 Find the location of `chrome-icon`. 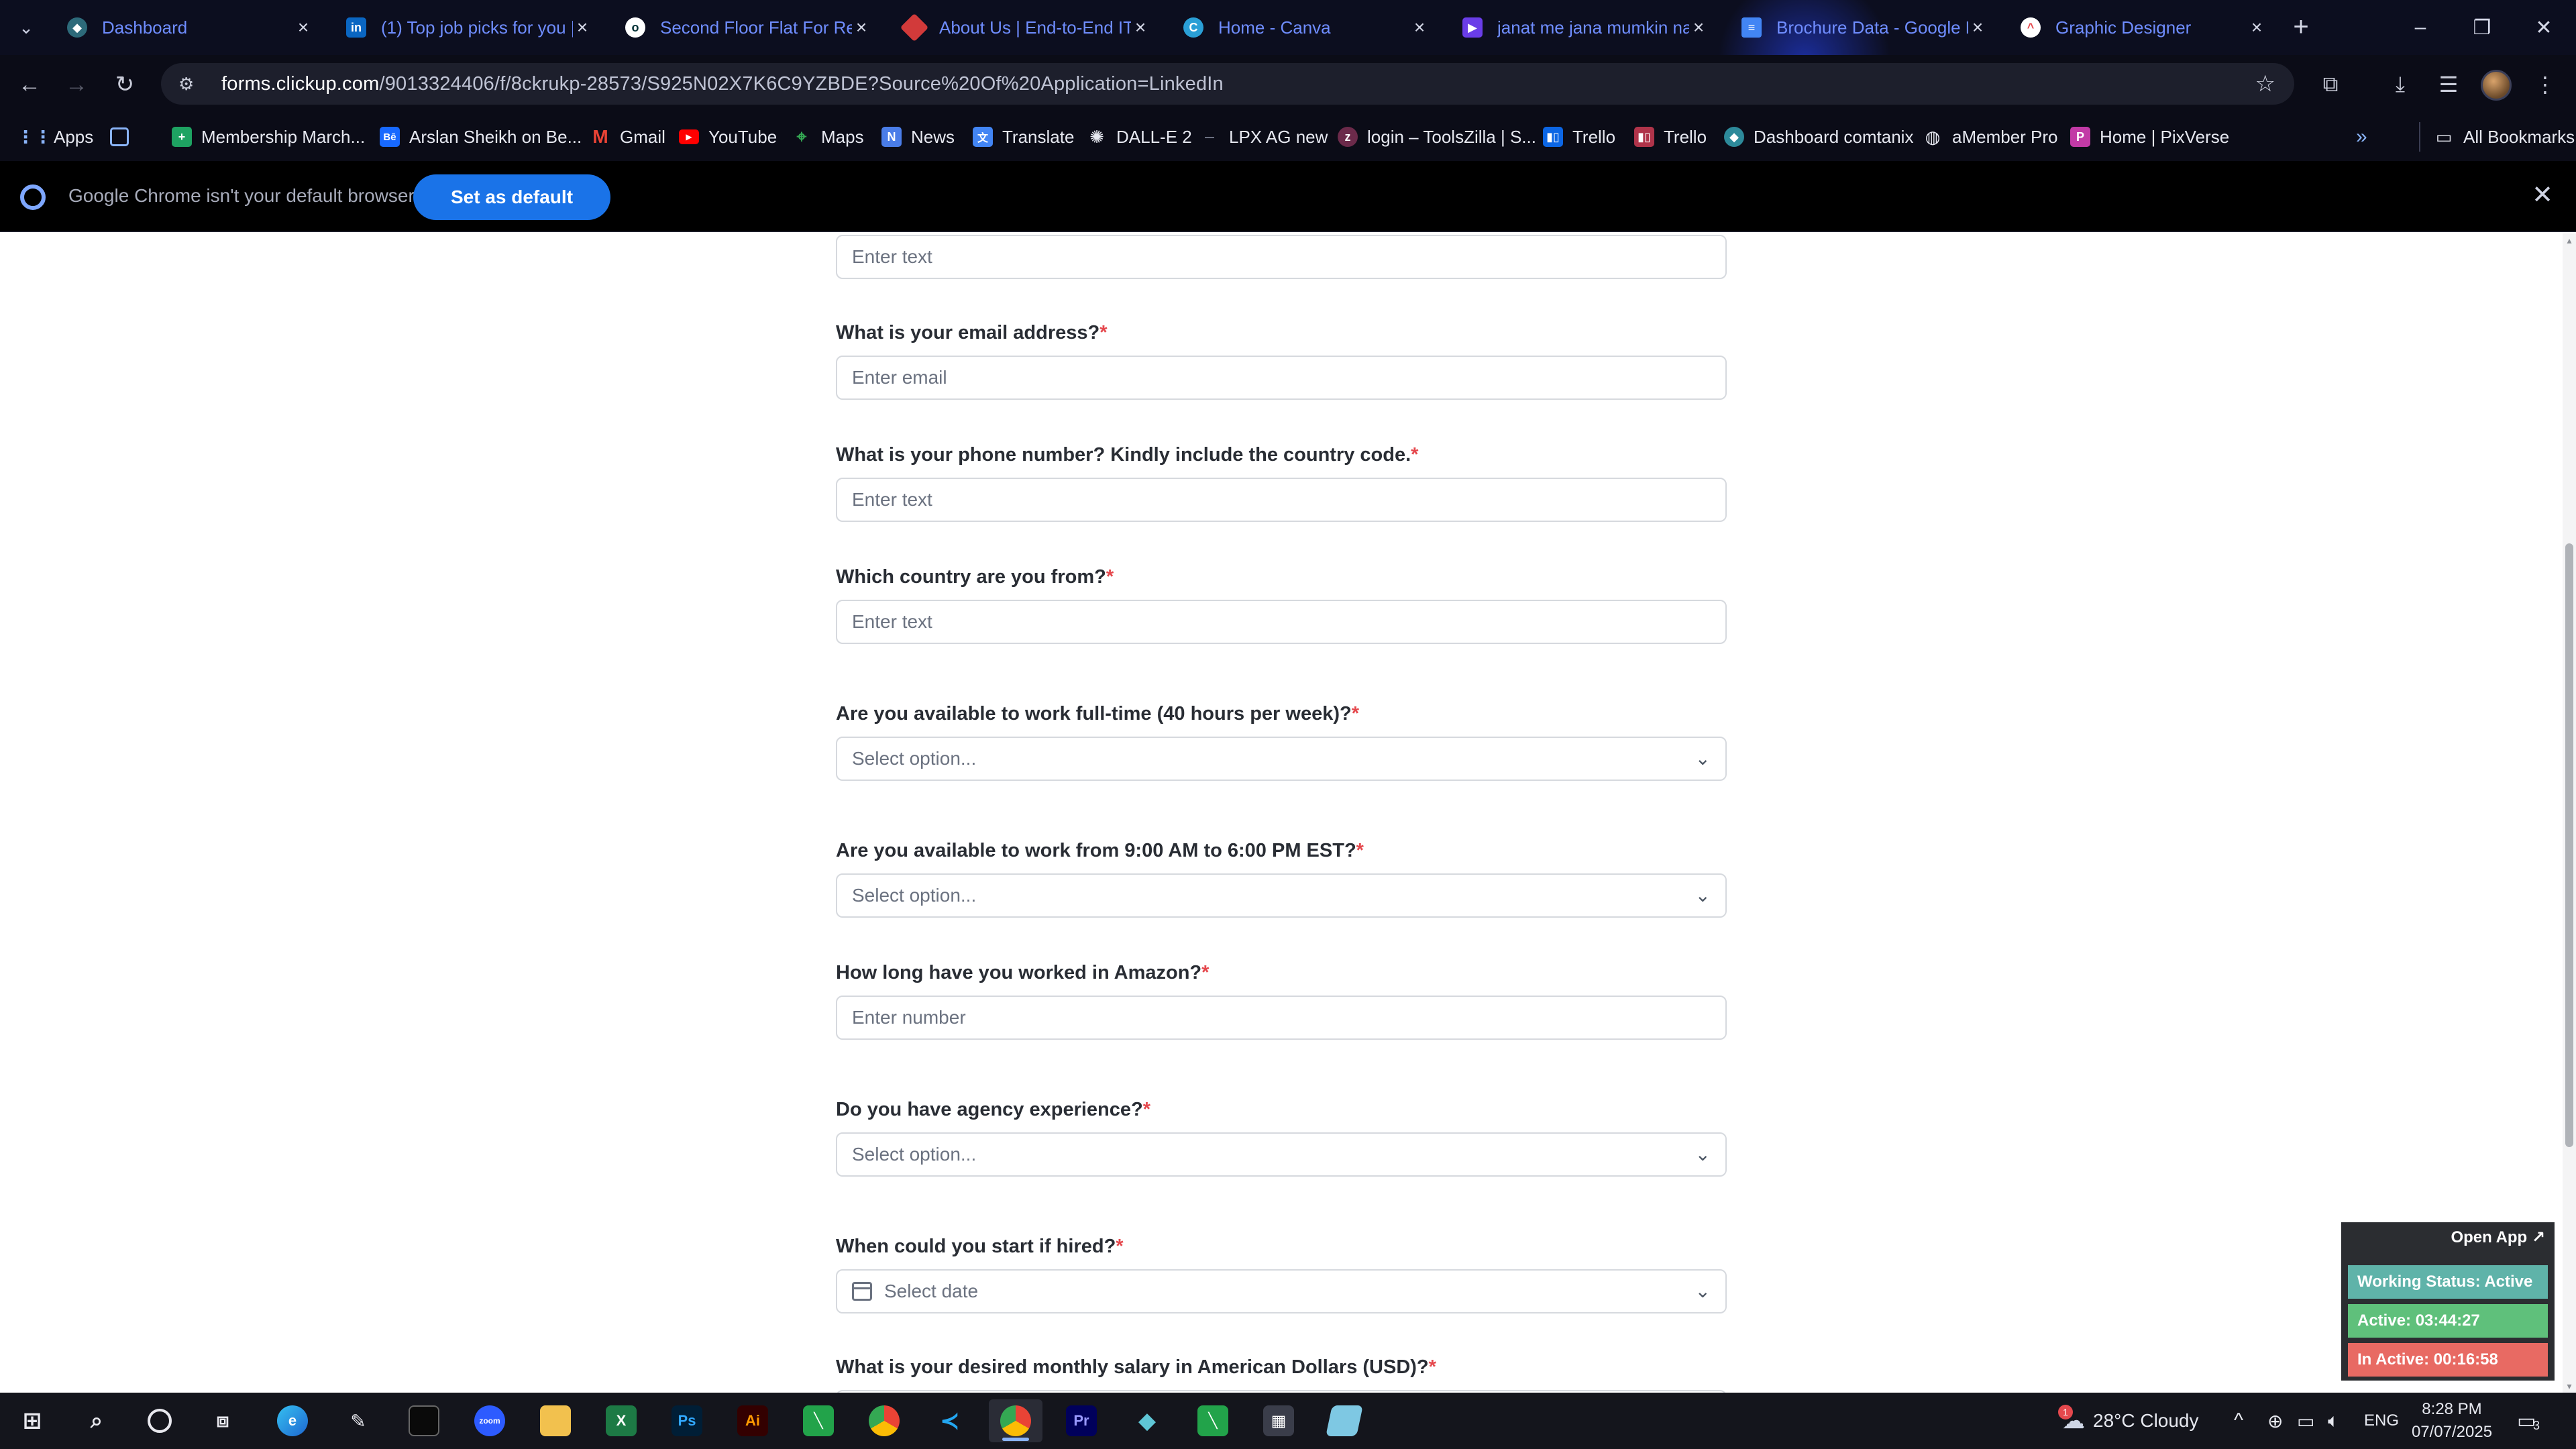

chrome-icon is located at coordinates (884, 1420).